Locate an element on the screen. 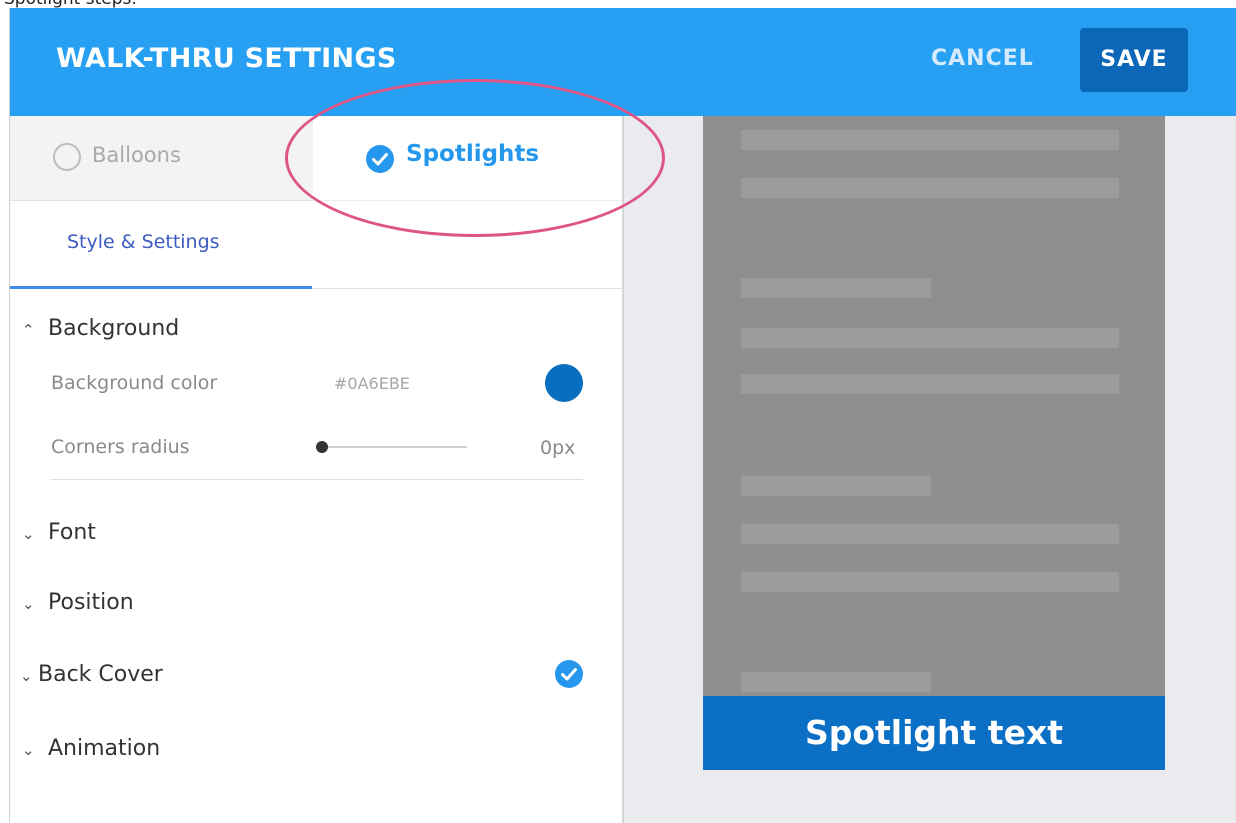 This screenshot has height=823, width=1236. tab-spotlights: Spotlights is located at coordinates (467, 158).